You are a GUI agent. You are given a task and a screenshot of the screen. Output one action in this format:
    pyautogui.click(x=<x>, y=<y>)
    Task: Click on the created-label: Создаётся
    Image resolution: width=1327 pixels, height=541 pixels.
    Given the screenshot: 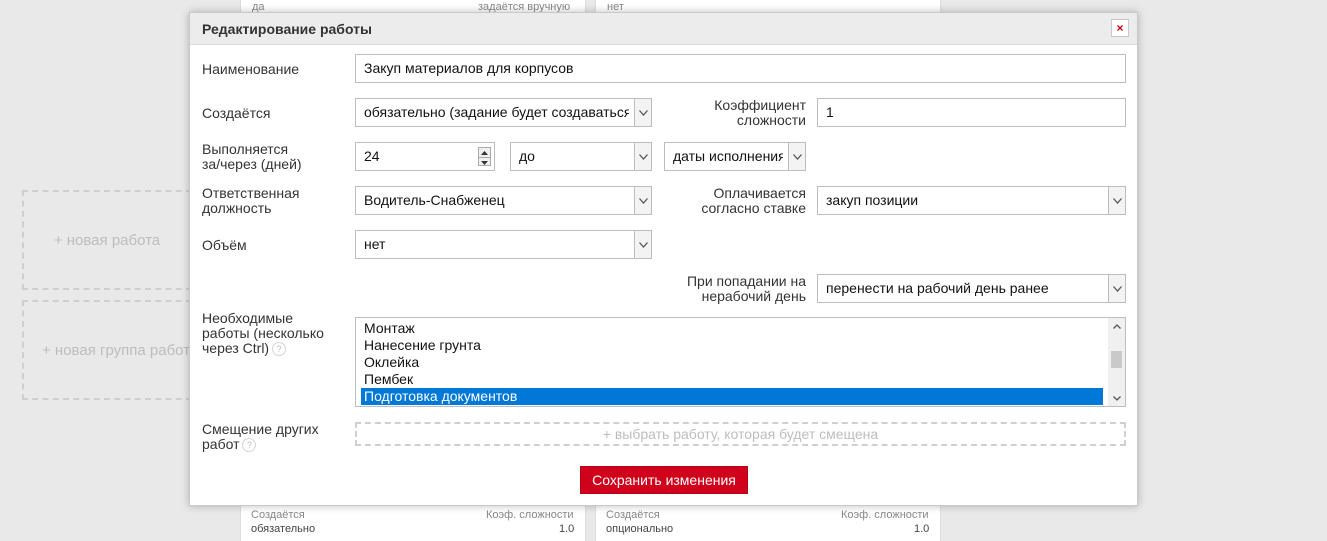 What is the action you would take?
    pyautogui.click(x=236, y=113)
    